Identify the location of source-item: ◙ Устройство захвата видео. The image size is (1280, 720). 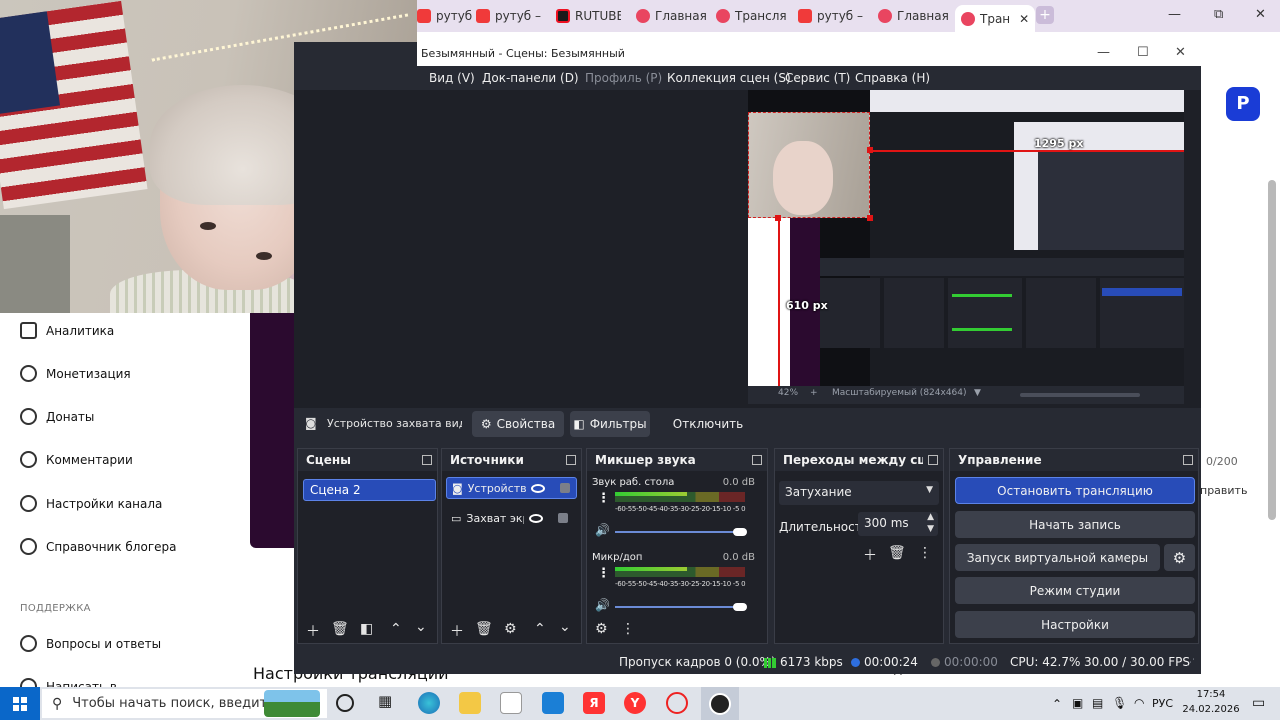
(511, 488).